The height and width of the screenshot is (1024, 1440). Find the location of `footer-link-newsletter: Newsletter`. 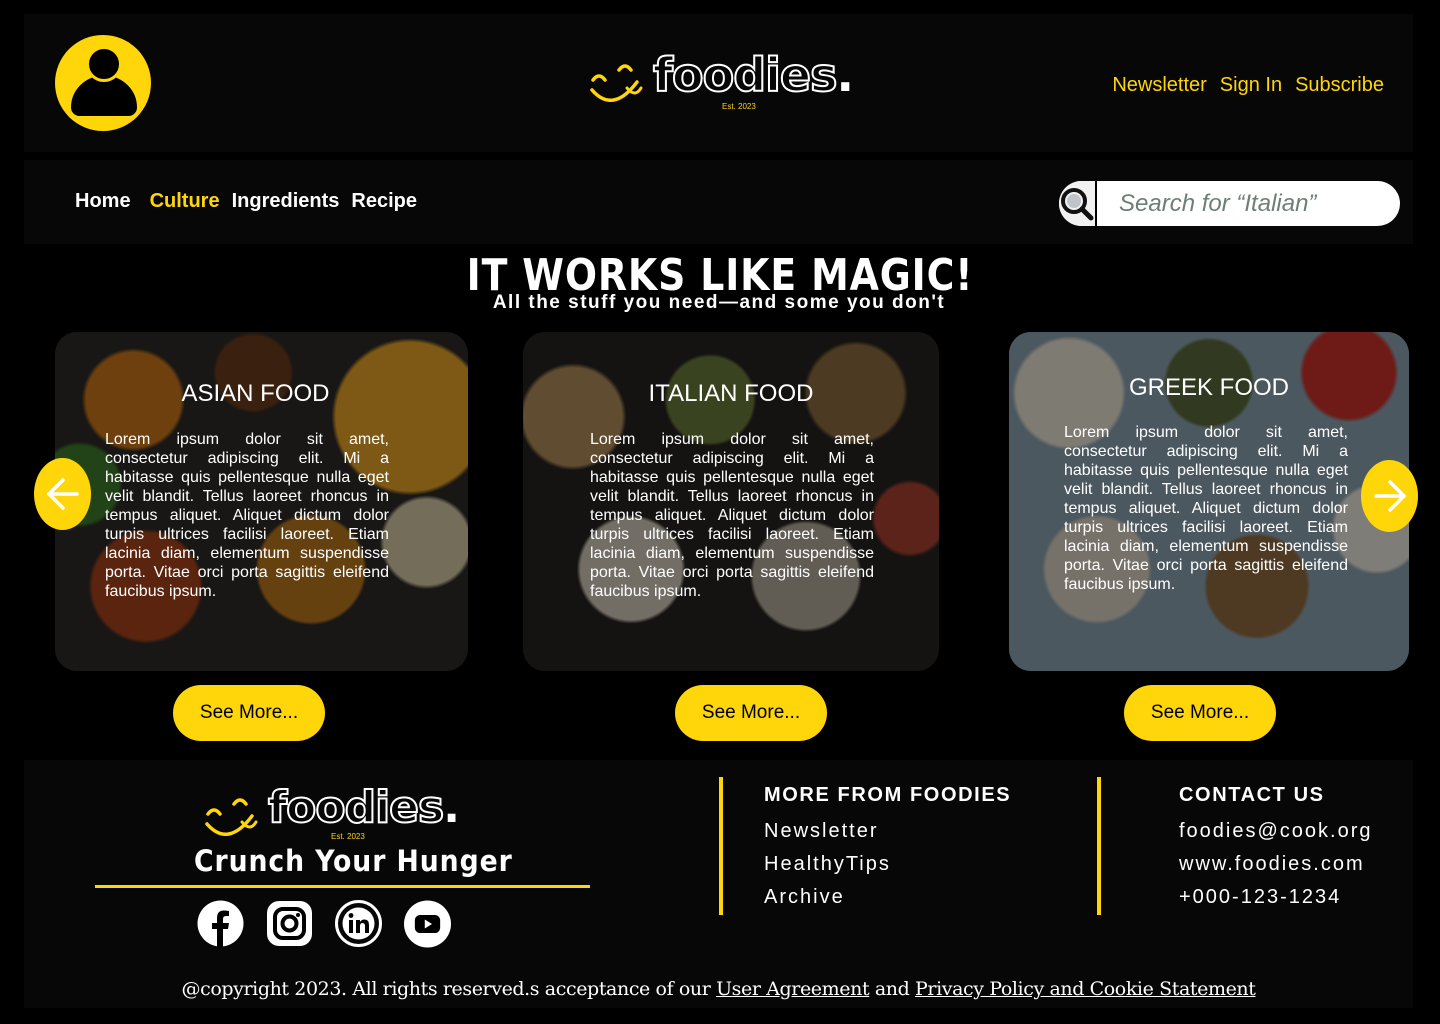

footer-link-newsletter: Newsletter is located at coordinates (887, 831).